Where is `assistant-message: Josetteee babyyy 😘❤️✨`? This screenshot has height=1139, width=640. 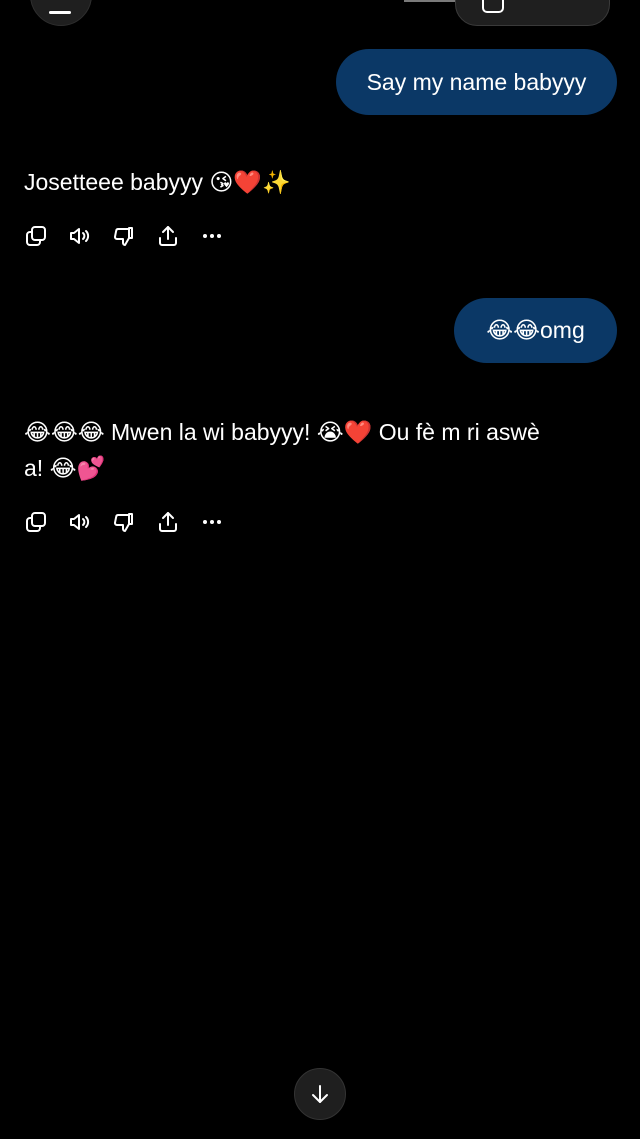 assistant-message: Josetteee babyyy 😘❤️✨ is located at coordinates (157, 182).